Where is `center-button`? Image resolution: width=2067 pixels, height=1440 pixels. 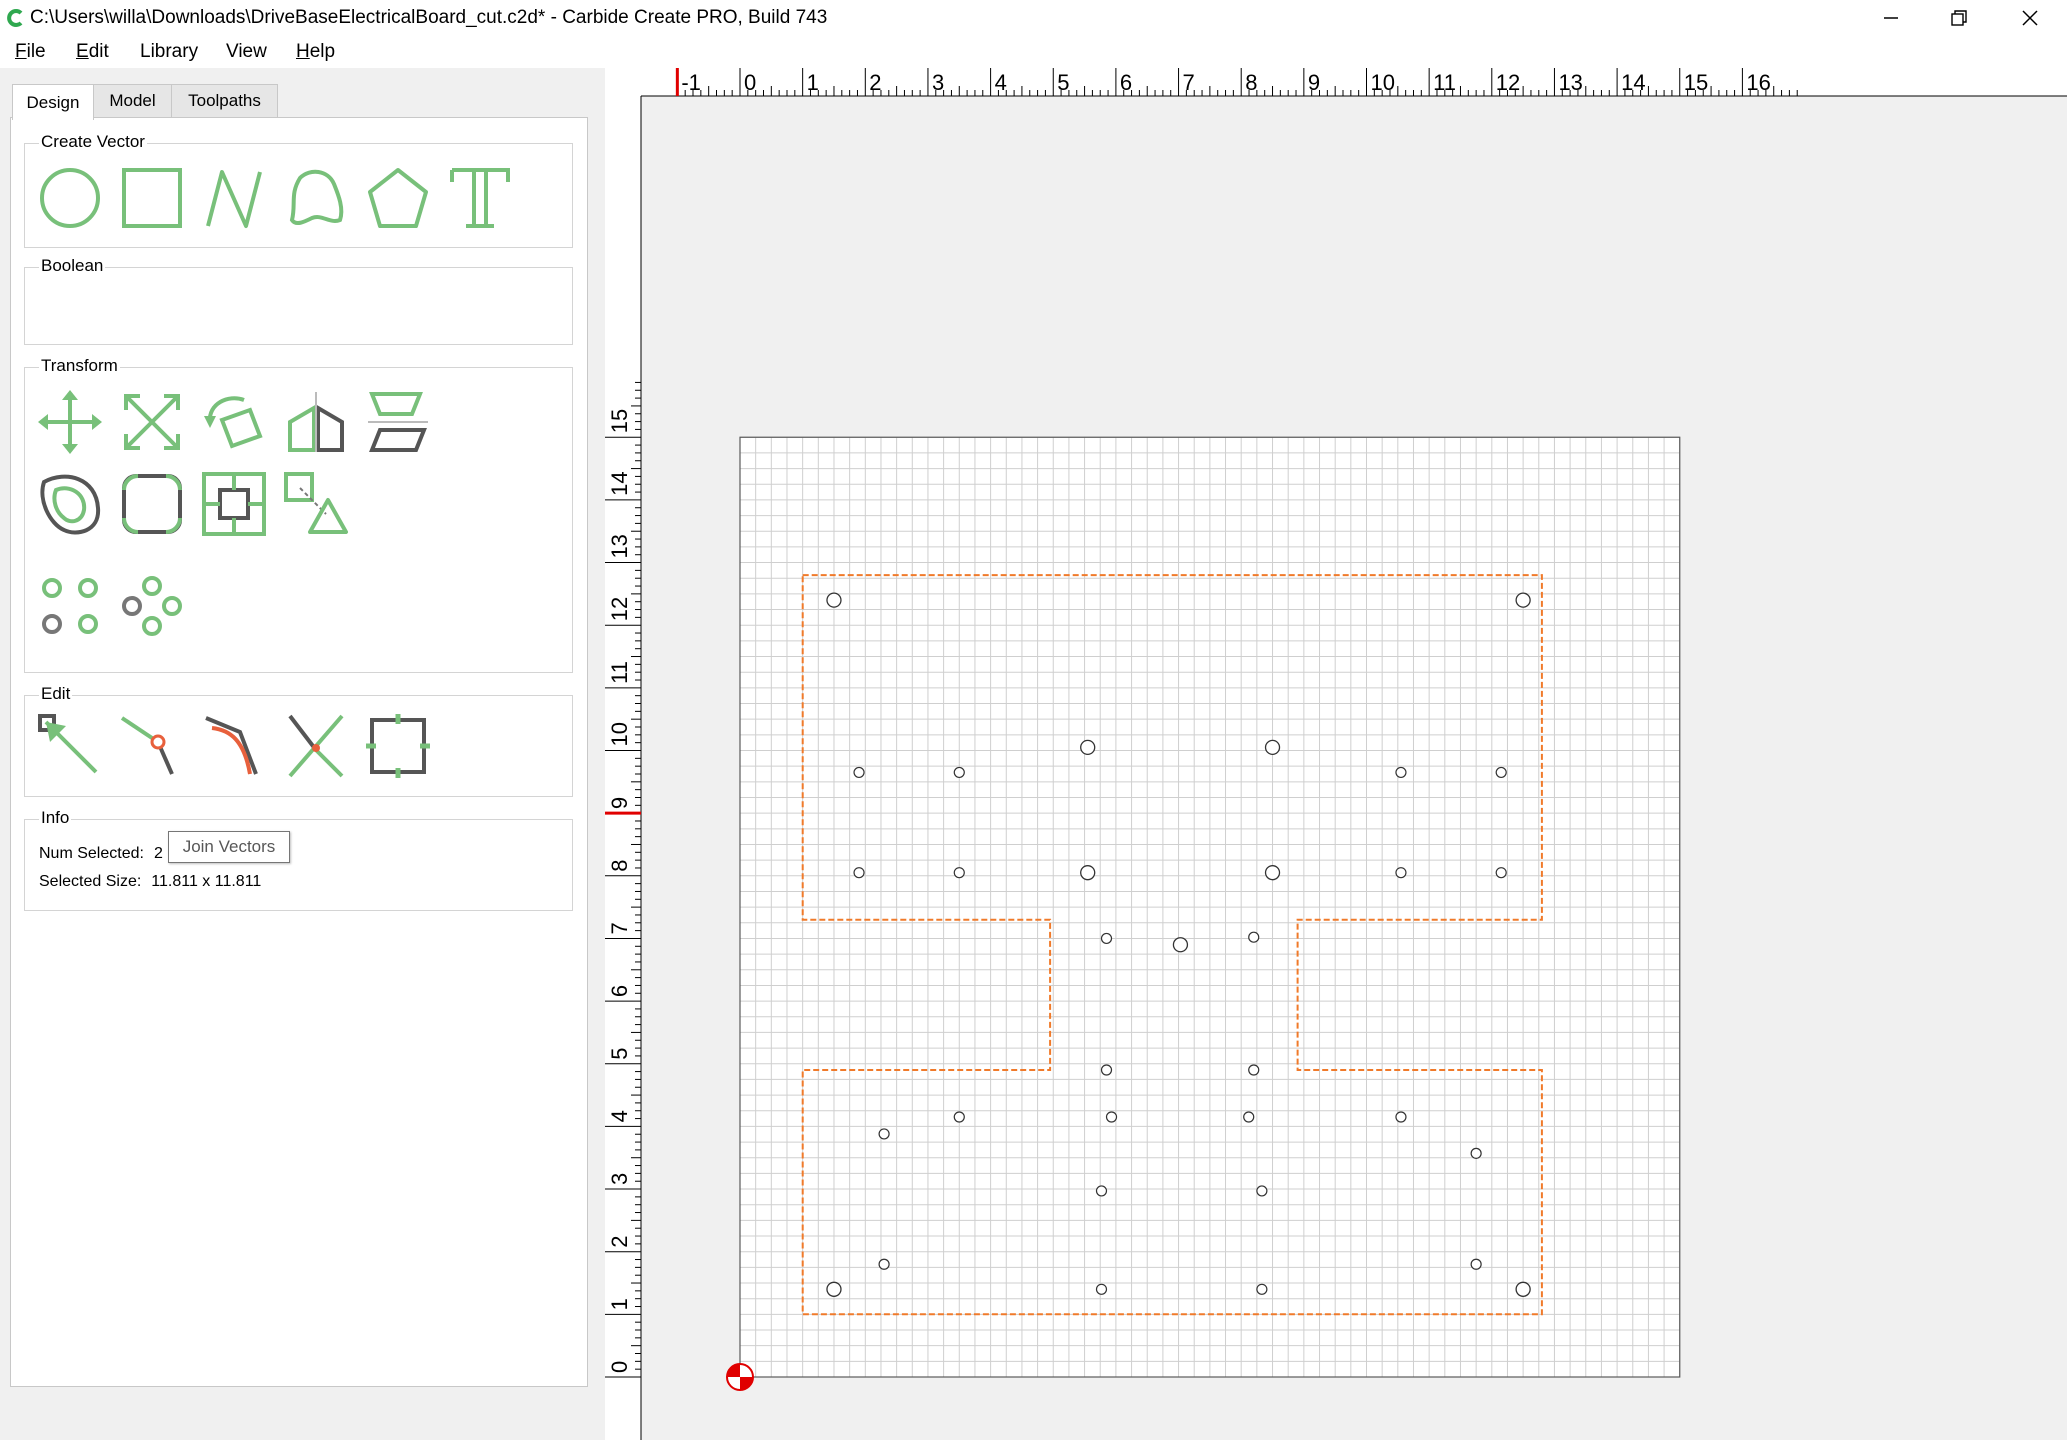 center-button is located at coordinates (234, 504).